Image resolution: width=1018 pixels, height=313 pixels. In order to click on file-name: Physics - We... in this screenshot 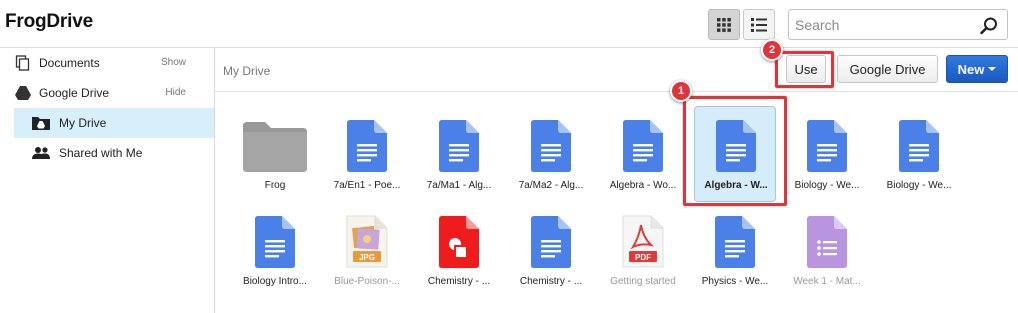, I will do `click(735, 281)`.